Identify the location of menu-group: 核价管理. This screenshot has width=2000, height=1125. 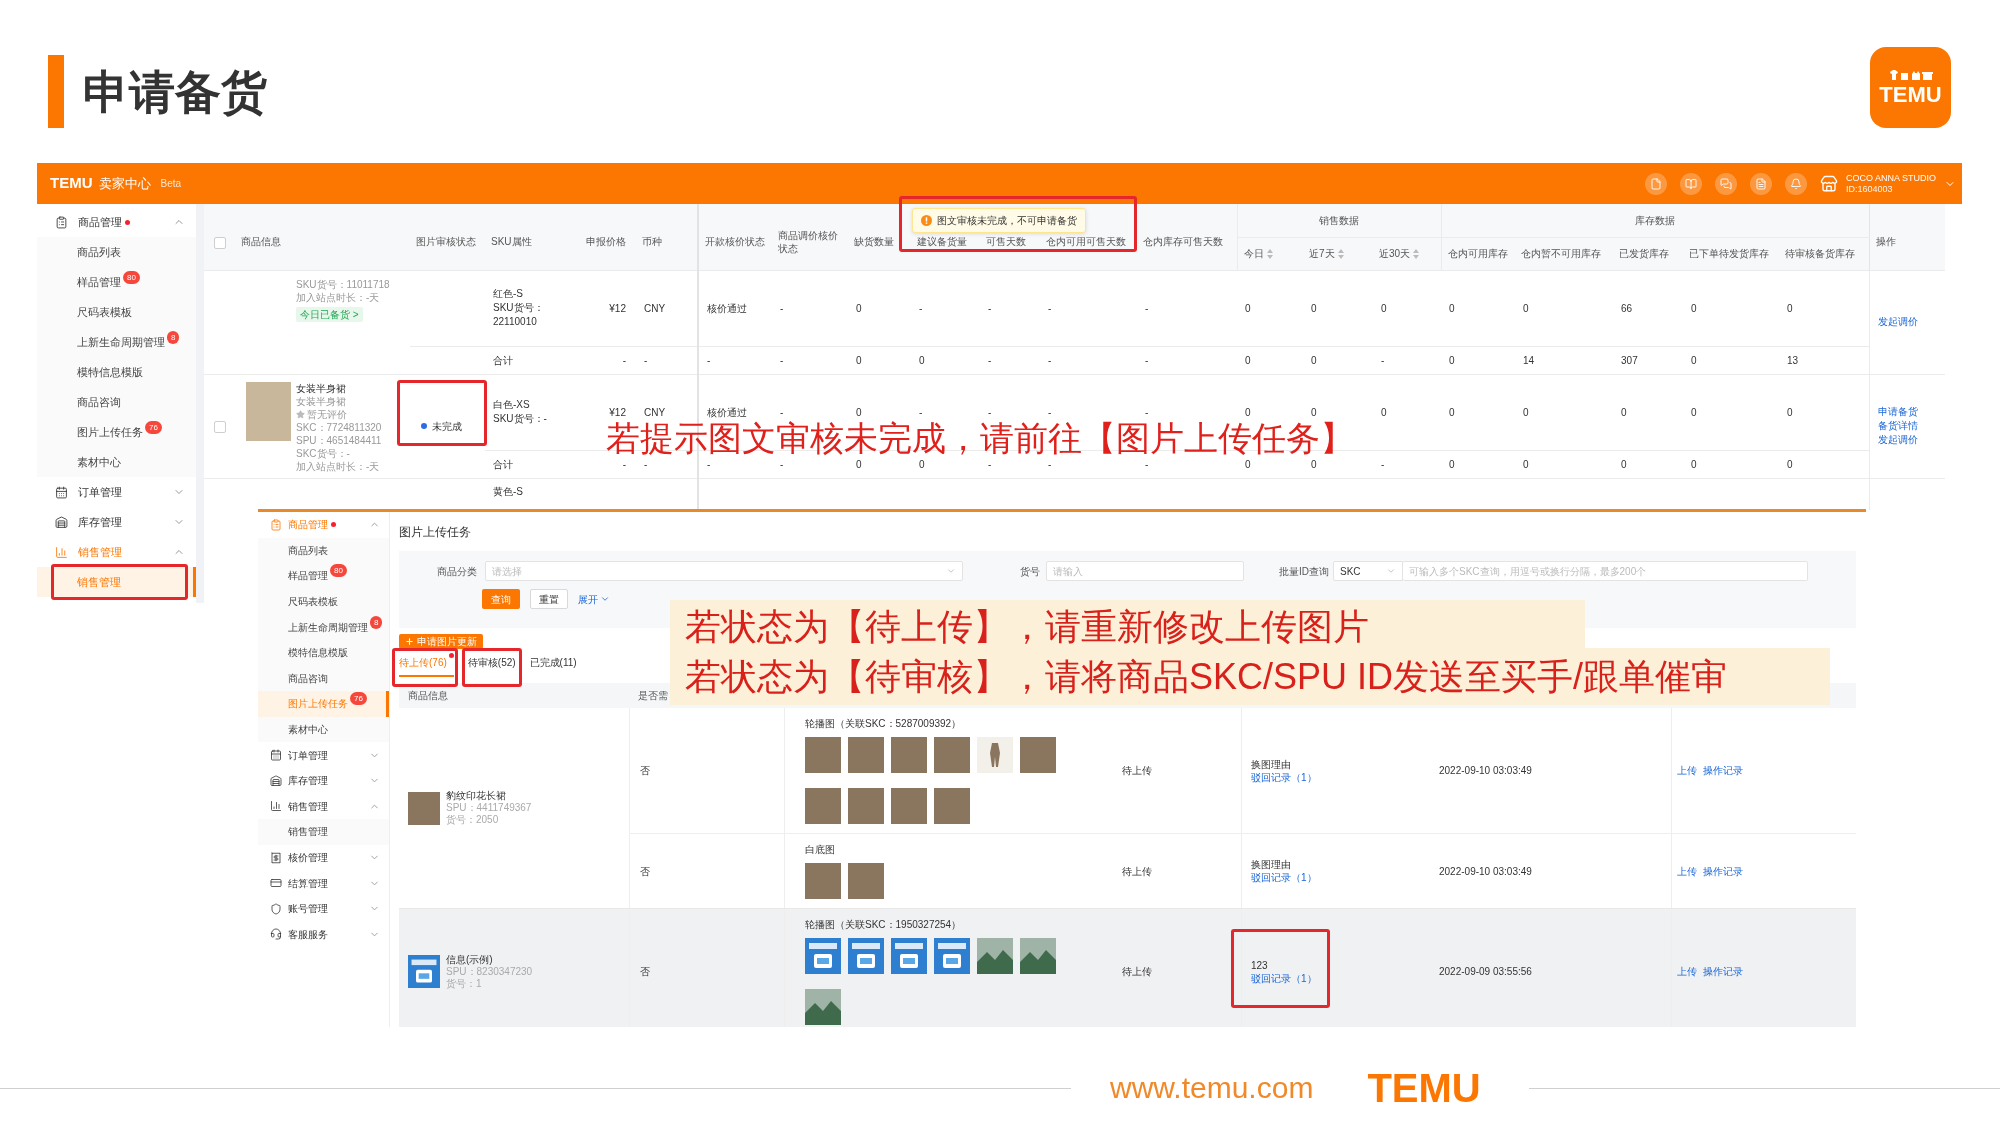
(323, 857).